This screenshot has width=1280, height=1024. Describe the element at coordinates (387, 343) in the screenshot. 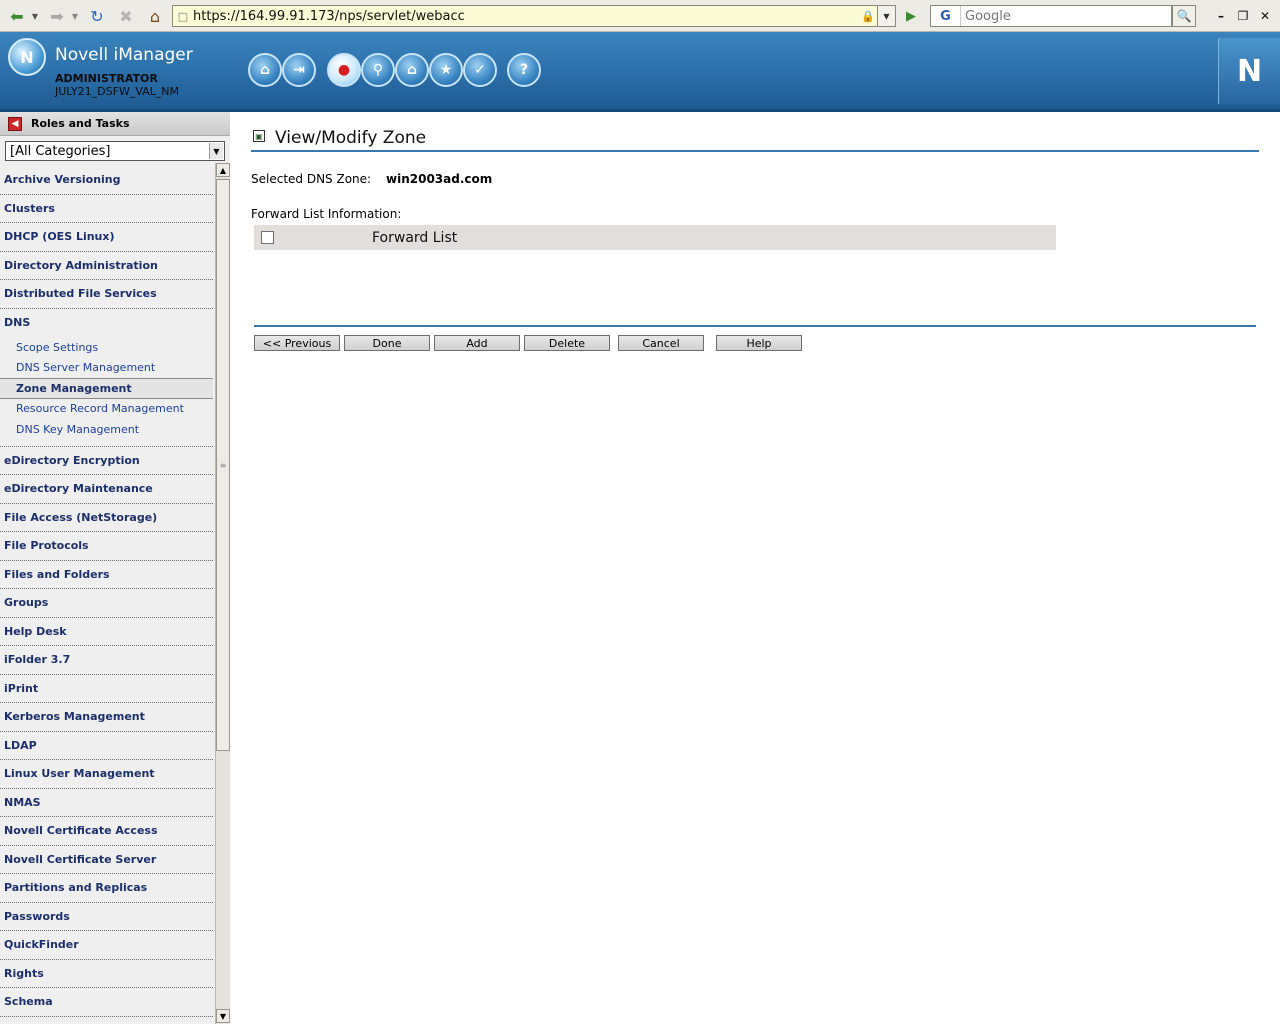

I see `done-button: Done` at that location.